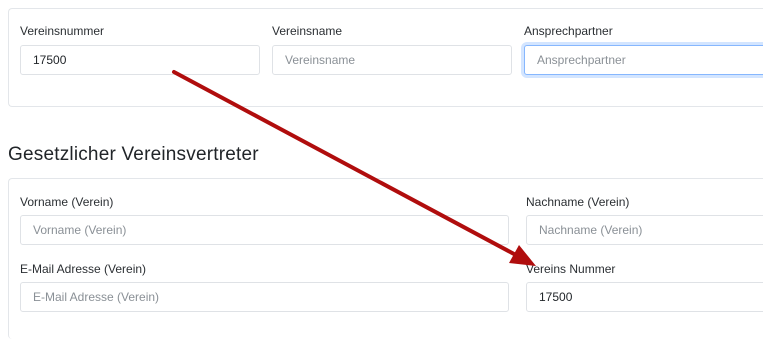  What do you see at coordinates (643, 60) in the screenshot?
I see `contact-person-input` at bounding box center [643, 60].